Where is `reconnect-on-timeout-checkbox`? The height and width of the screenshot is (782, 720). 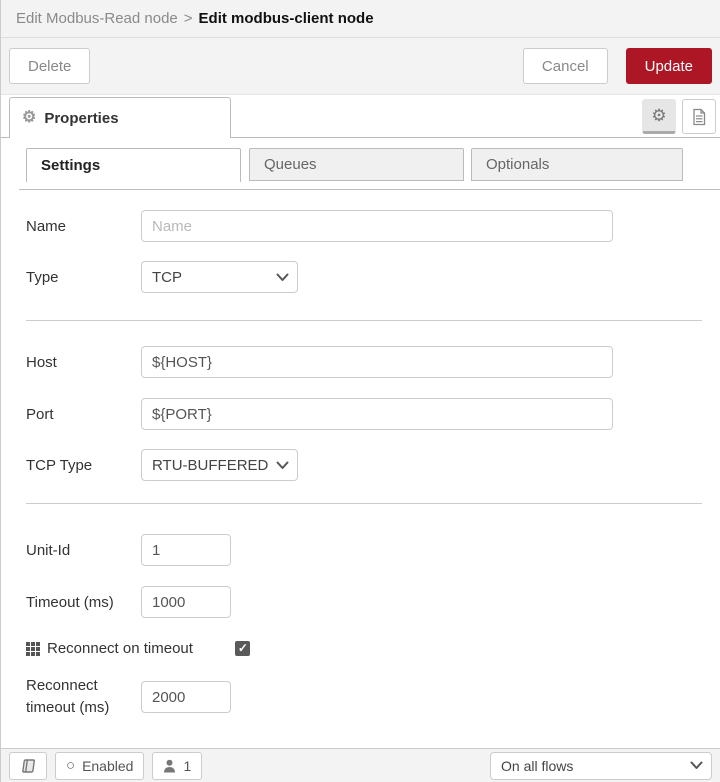 reconnect-on-timeout-checkbox is located at coordinates (242, 648).